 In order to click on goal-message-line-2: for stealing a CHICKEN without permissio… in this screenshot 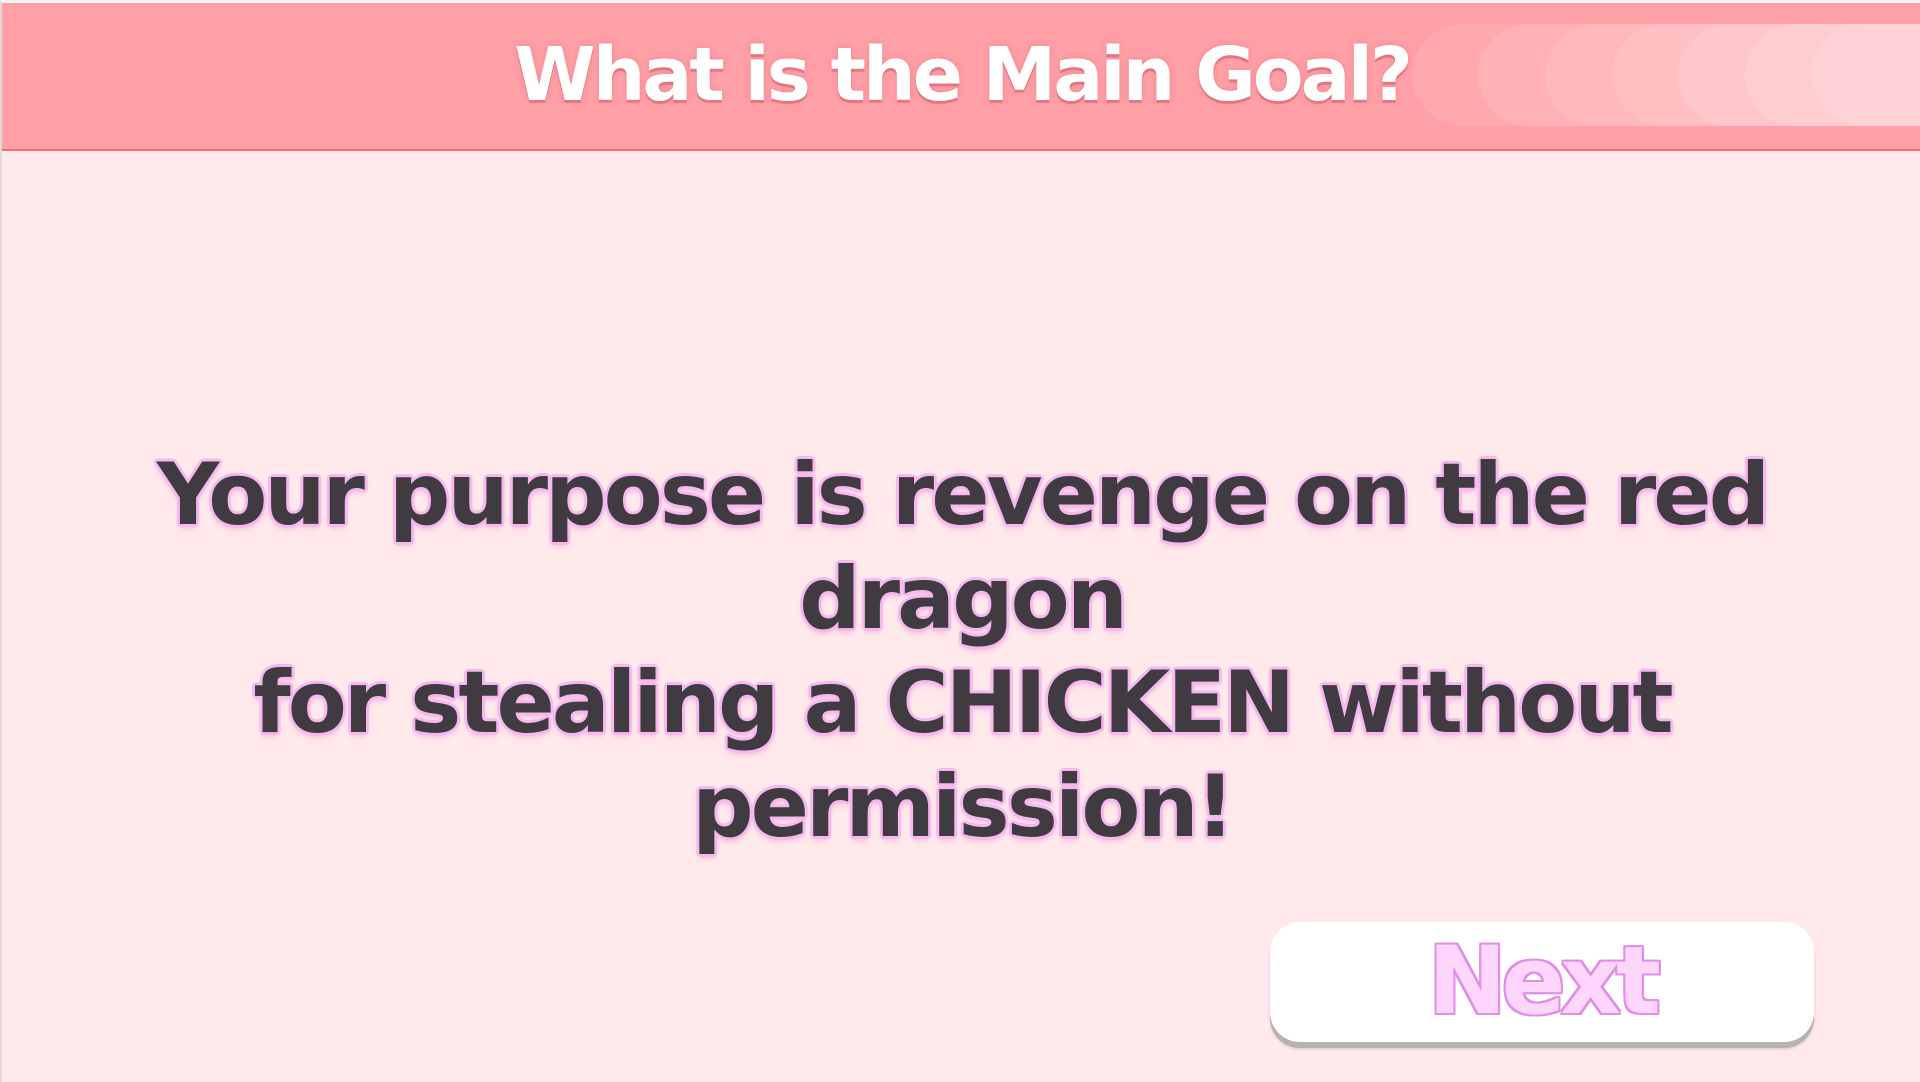, I will do `click(963, 755)`.